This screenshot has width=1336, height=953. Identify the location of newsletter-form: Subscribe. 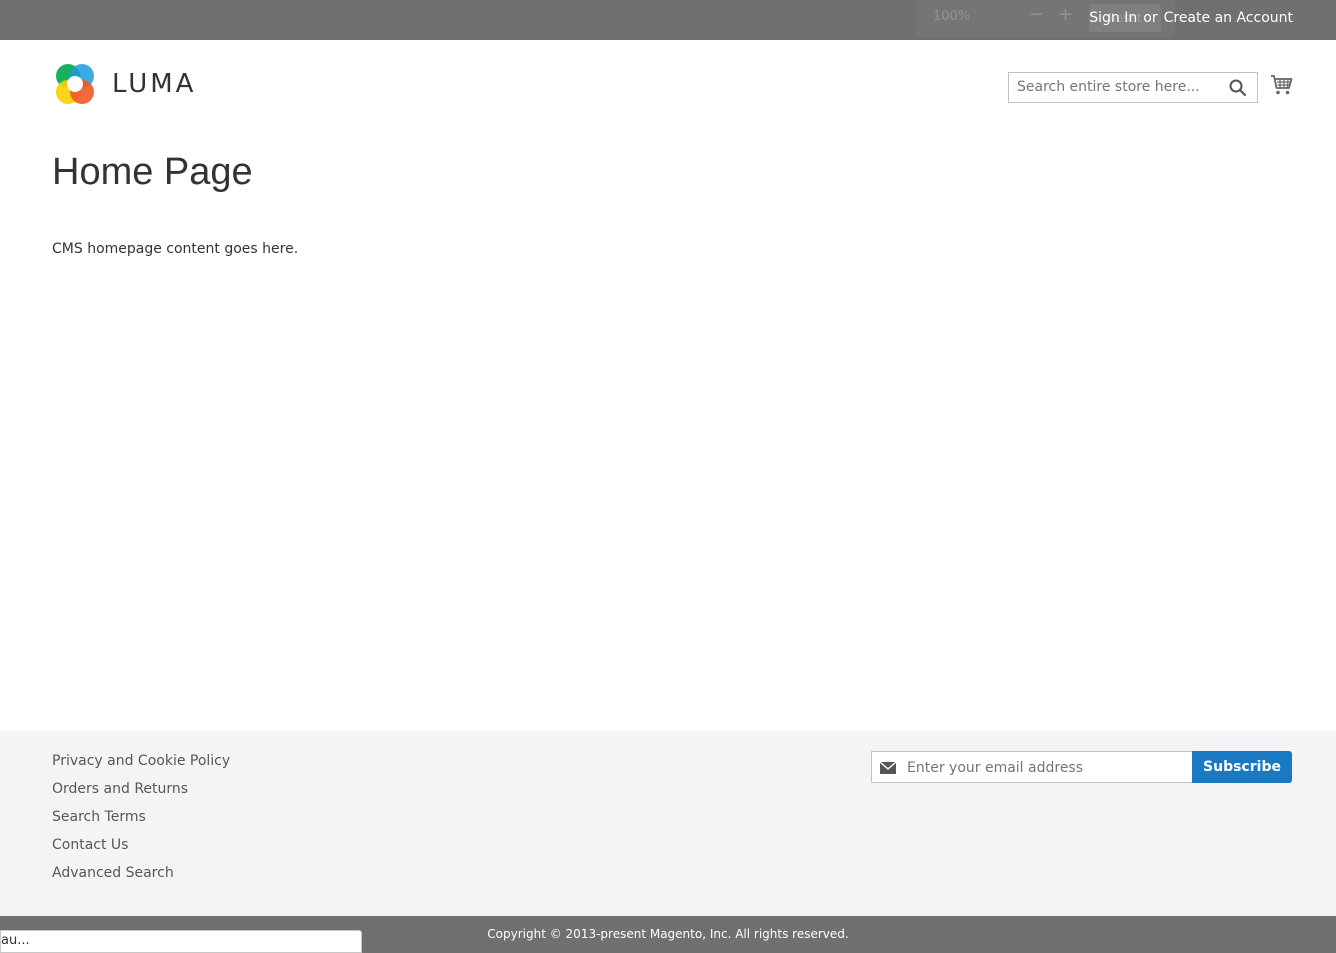
(1081, 767).